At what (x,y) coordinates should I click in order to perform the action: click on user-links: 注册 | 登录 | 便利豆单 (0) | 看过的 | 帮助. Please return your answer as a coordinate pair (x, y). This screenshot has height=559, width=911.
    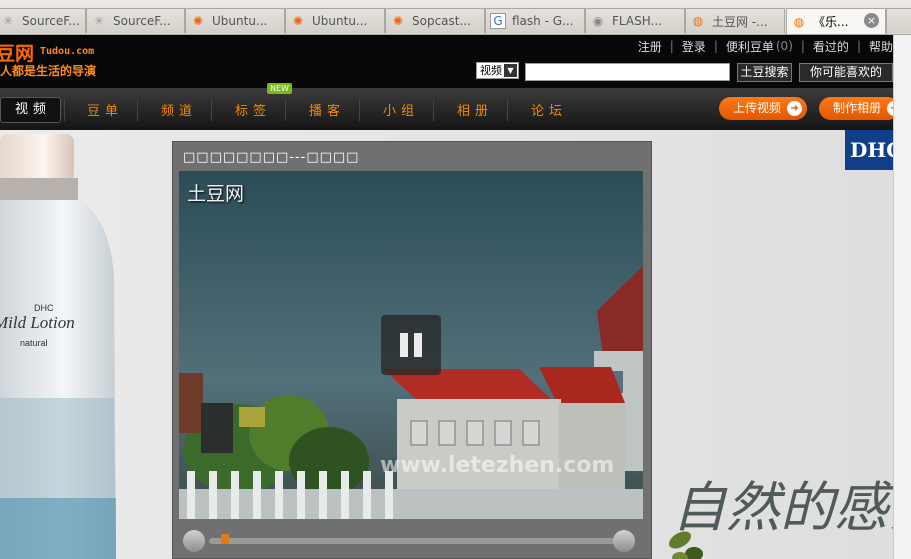
    Looking at the image, I should click on (765, 46).